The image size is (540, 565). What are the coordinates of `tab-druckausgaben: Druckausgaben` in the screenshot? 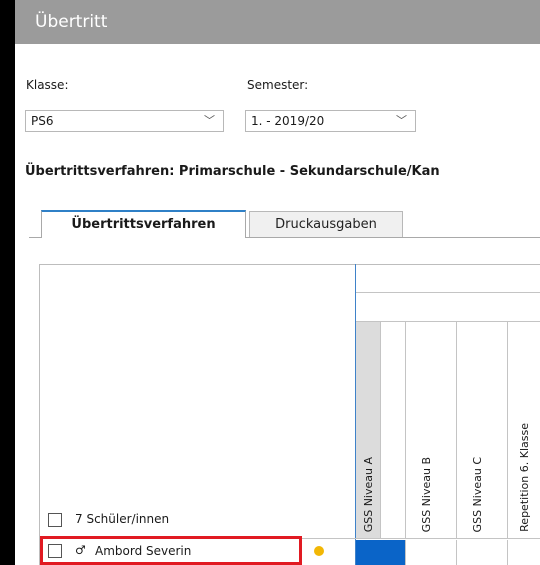 It's located at (326, 224).